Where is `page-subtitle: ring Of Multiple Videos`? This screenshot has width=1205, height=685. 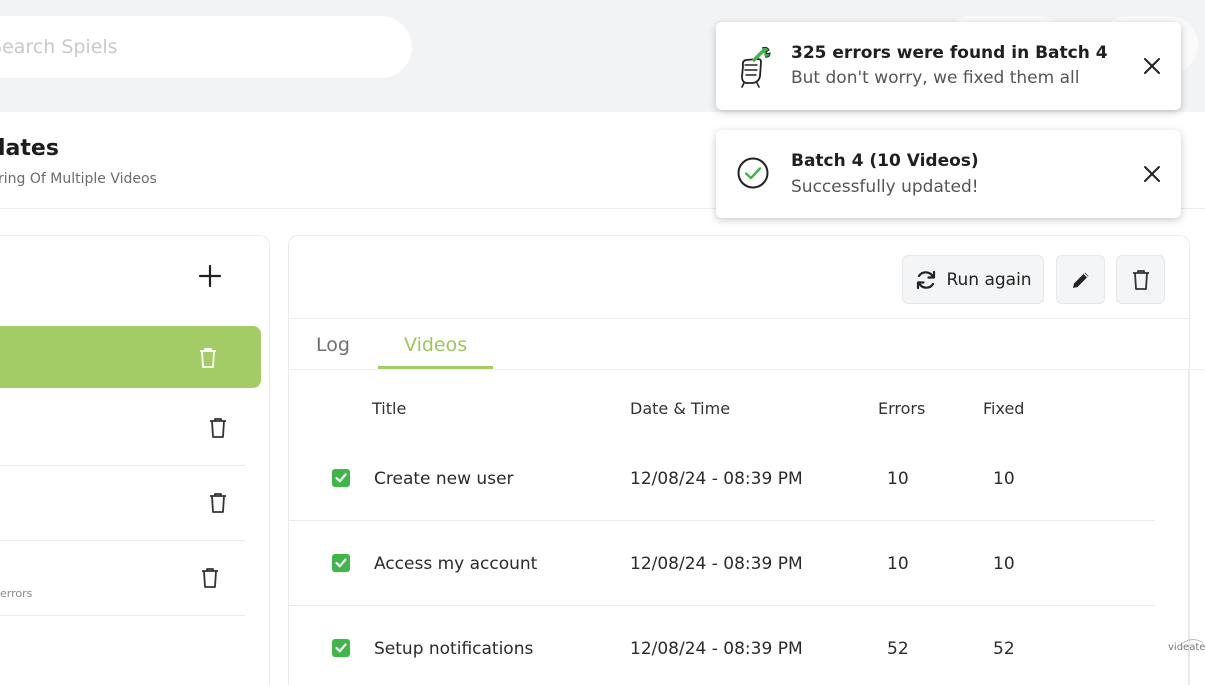
page-subtitle: ring Of Multiple Videos is located at coordinates (78, 179).